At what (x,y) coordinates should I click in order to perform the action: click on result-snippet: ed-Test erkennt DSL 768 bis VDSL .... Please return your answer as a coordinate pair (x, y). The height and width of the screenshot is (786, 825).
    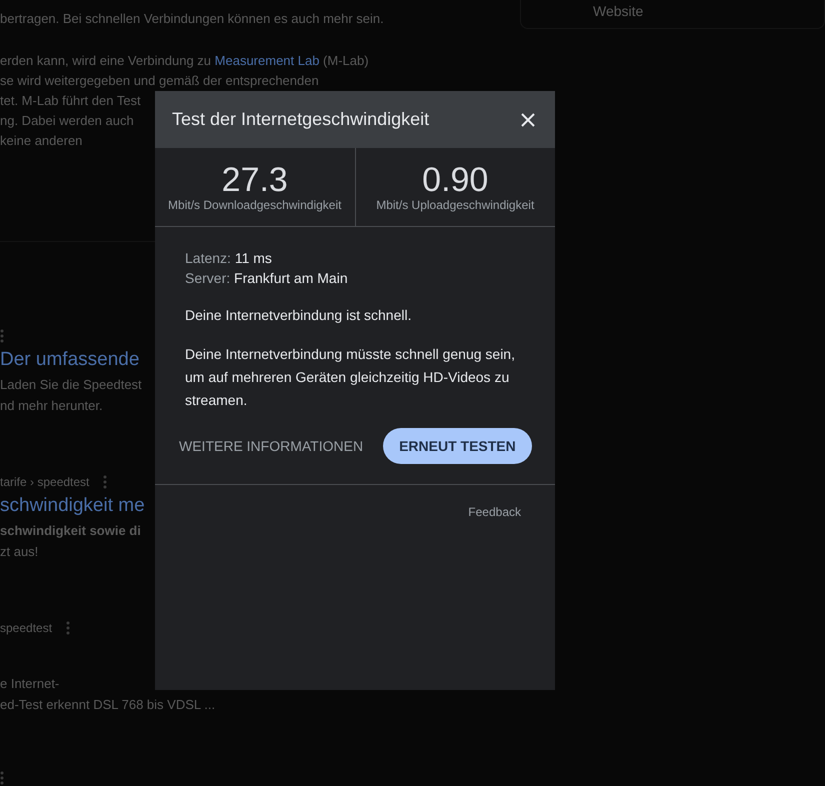
    Looking at the image, I should click on (108, 705).